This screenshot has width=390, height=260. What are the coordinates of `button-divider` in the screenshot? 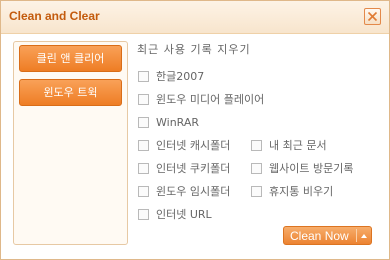 It's located at (356, 235).